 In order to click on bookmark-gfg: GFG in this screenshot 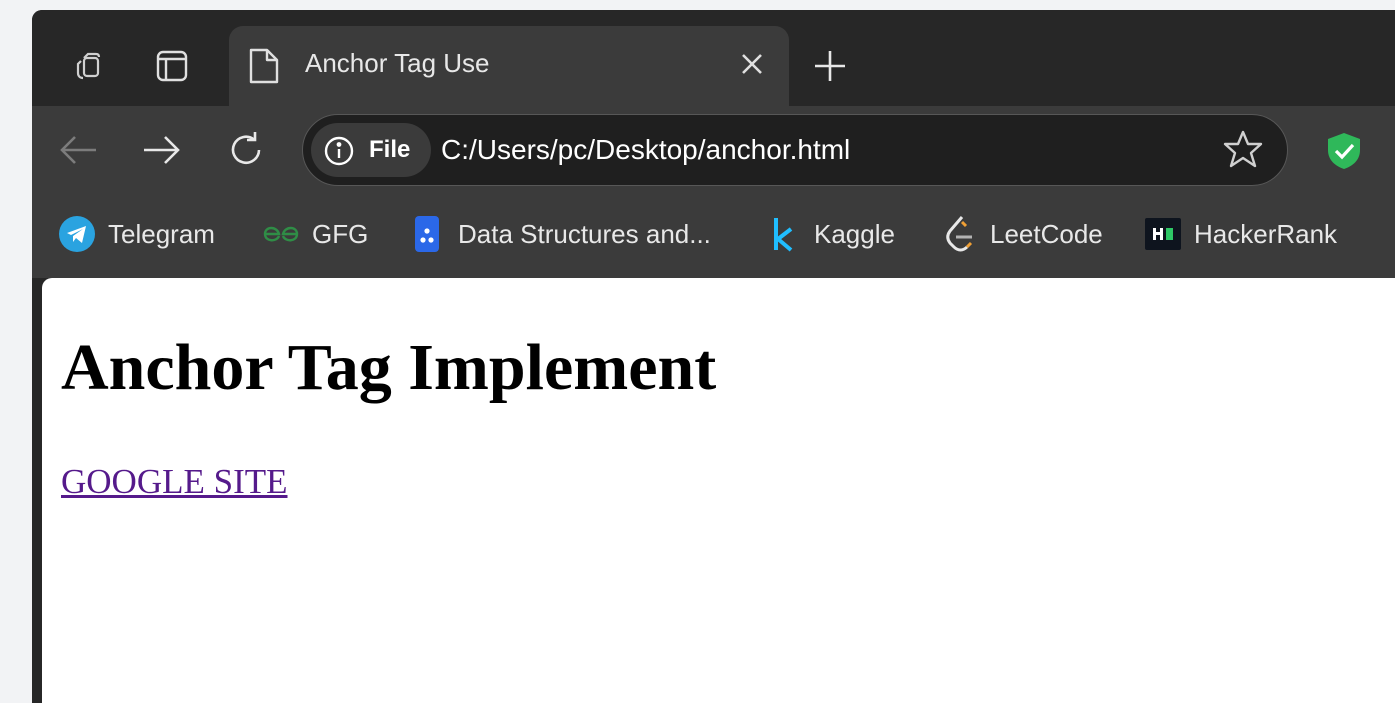, I will do `click(315, 234)`.